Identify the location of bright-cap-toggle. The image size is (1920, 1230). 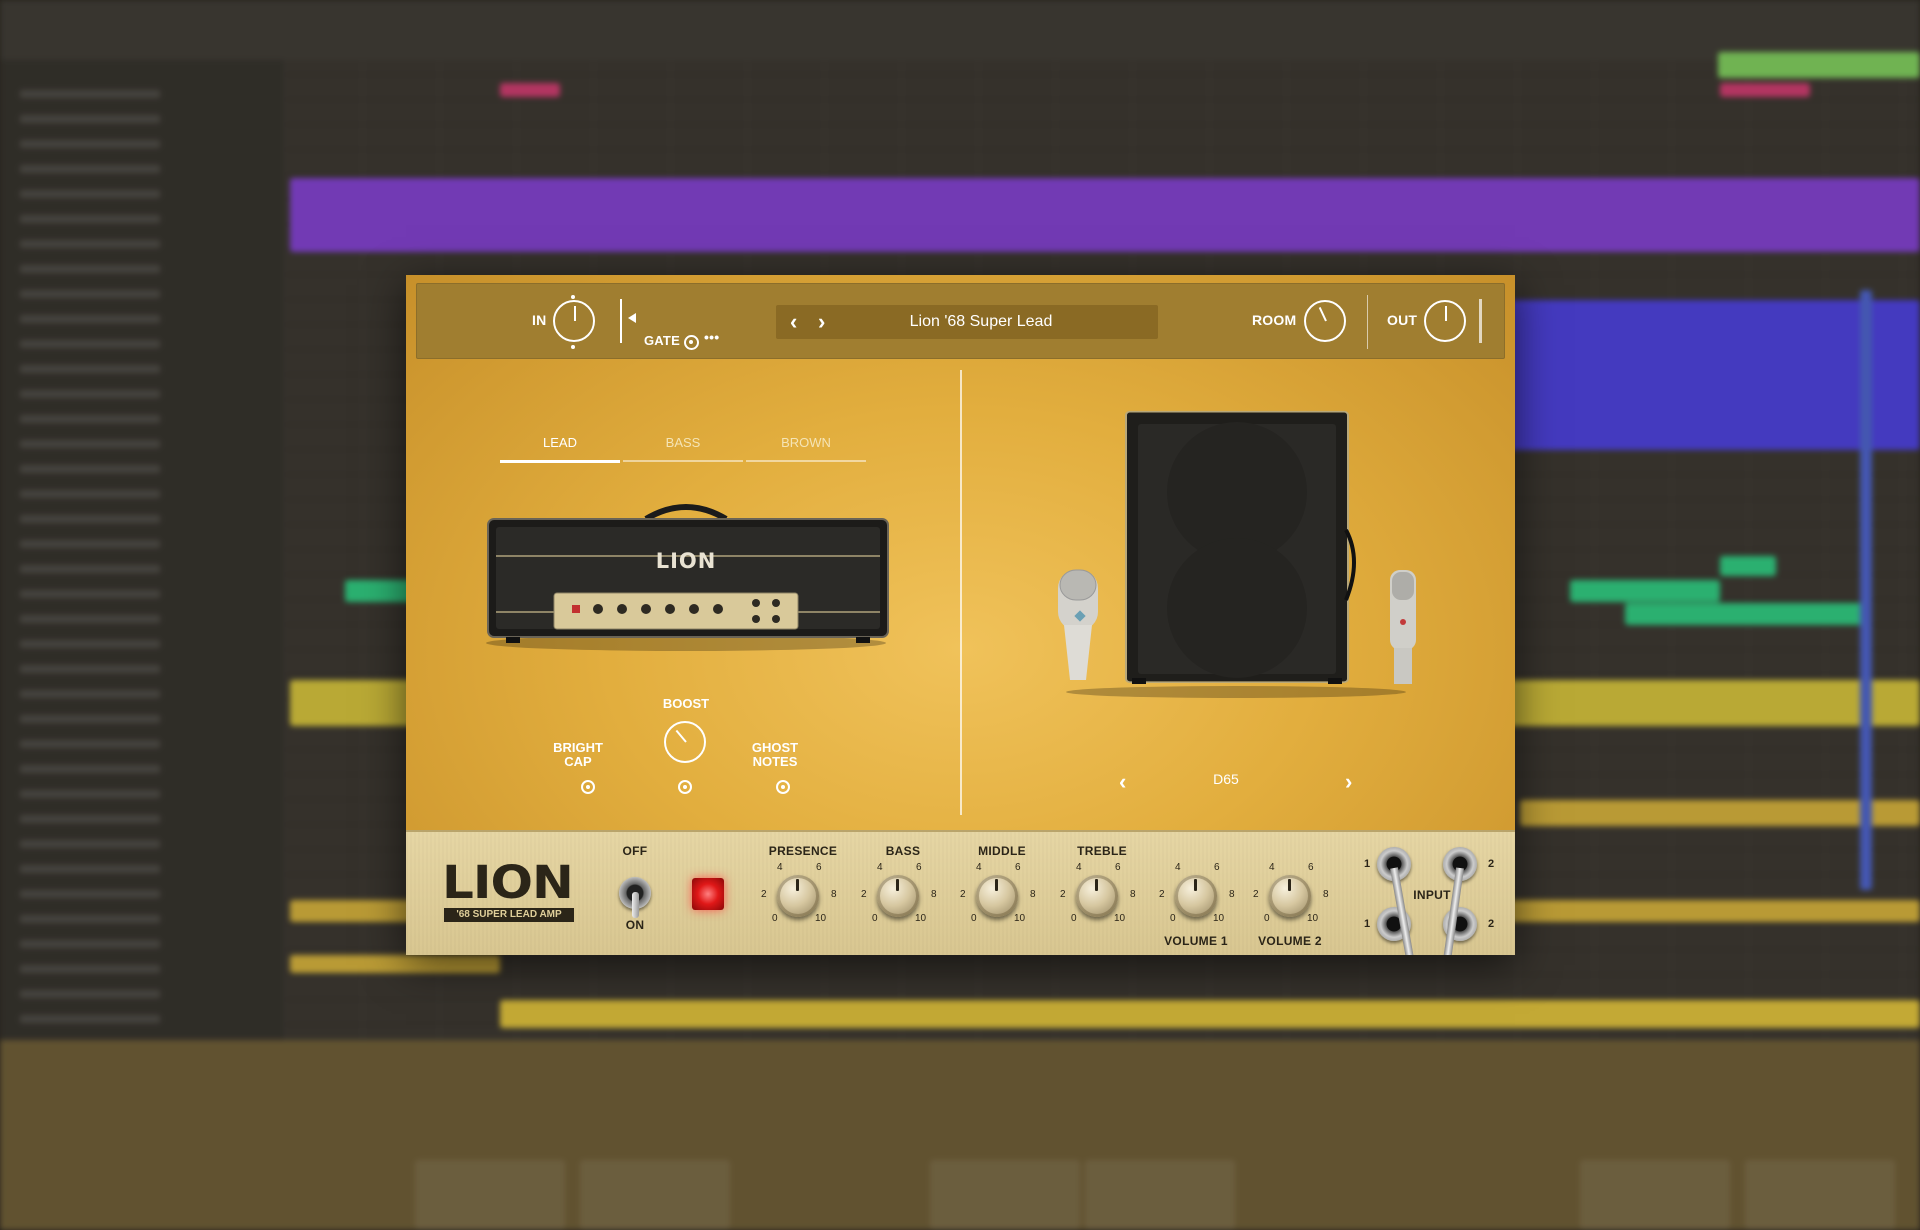
(588, 787).